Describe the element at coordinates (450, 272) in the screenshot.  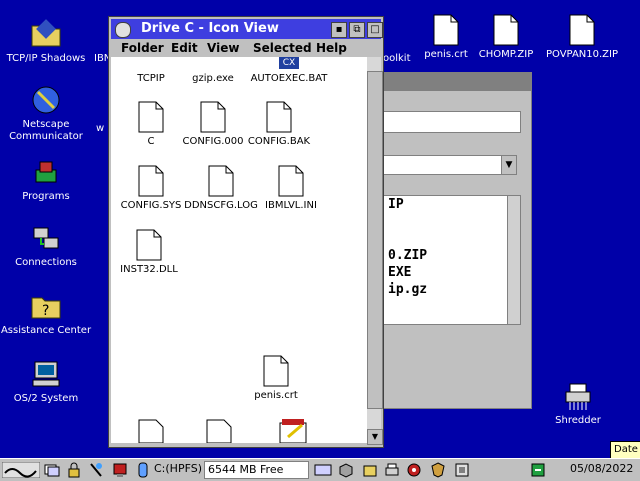
I see `list-item: EXE` at that location.